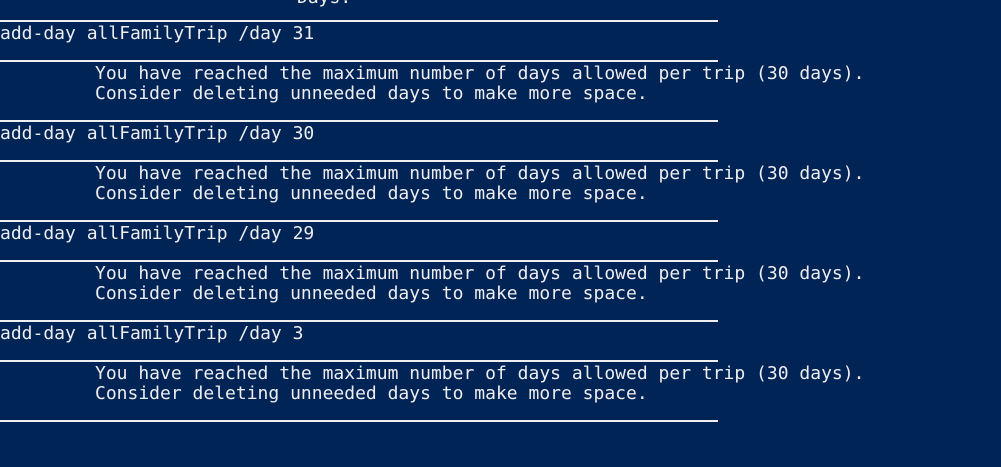 Image resolution: width=1001 pixels, height=467 pixels. What do you see at coordinates (324, 4) in the screenshot?
I see `partial-output-line: Days.` at bounding box center [324, 4].